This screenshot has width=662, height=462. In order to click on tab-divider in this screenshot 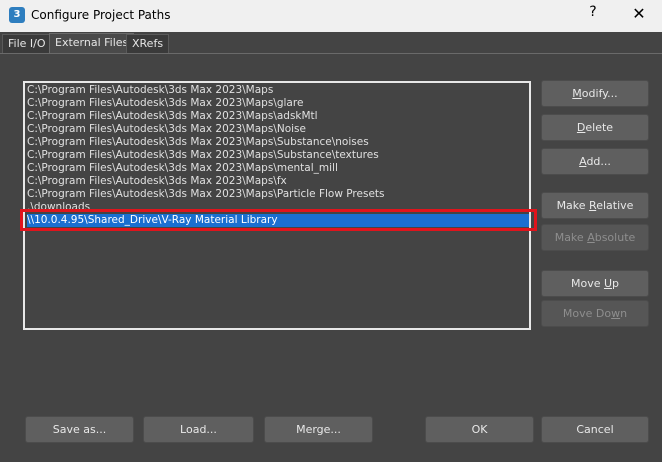, I will do `click(331, 53)`.